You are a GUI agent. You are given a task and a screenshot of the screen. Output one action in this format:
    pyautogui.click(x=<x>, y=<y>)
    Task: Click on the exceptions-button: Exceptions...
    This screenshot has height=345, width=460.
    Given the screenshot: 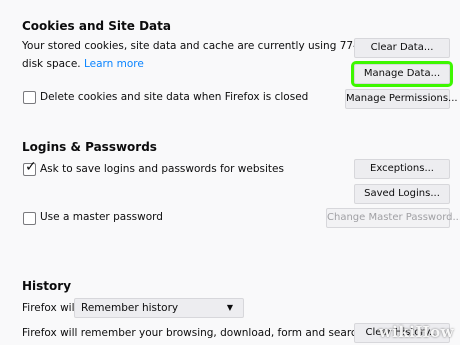 What is the action you would take?
    pyautogui.click(x=402, y=169)
    